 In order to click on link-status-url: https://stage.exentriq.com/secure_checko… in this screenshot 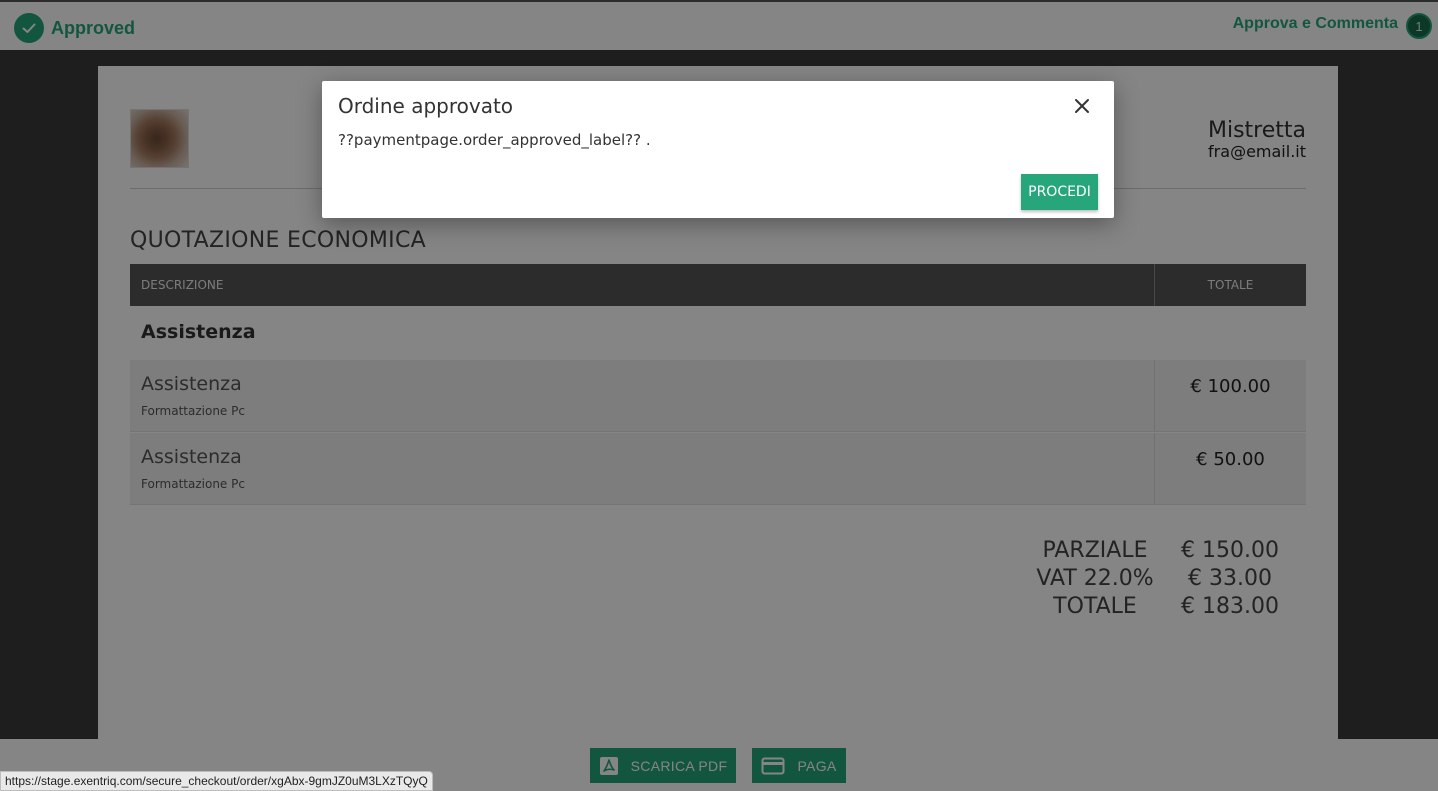, I will do `click(216, 781)`.